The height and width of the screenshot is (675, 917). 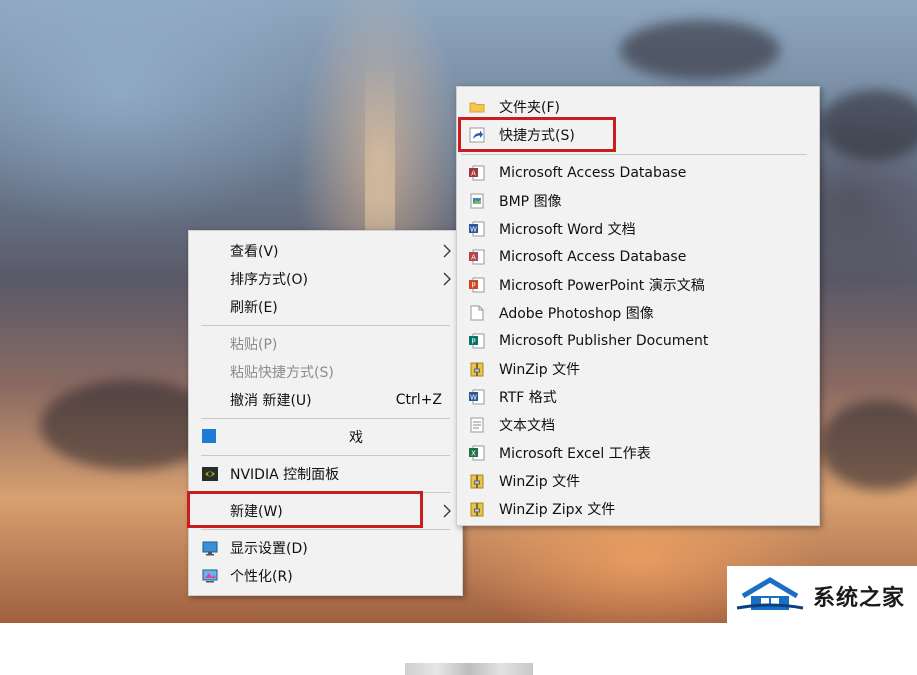 I want to click on submenu-item-label: 文本文档, so click(x=527, y=426).